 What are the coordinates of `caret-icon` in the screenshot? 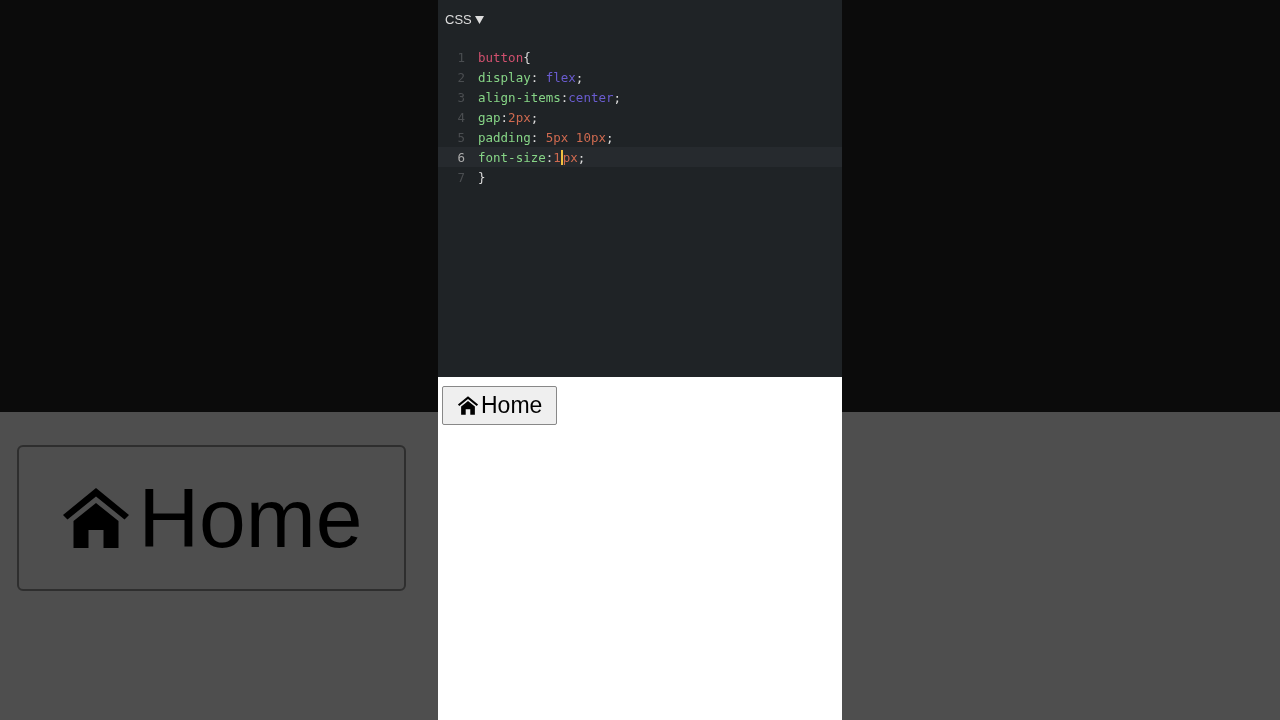 It's located at (479, 19).